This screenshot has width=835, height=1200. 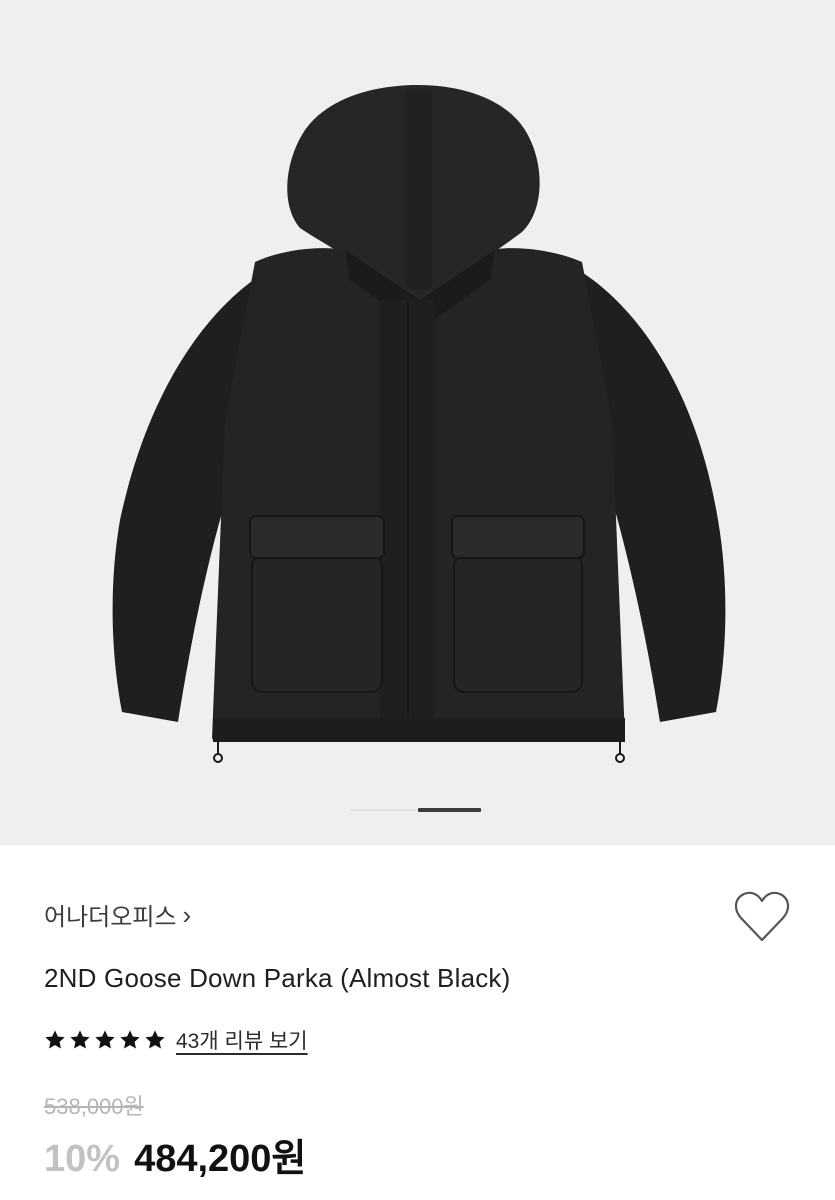 I want to click on rating-row: 43개 리뷰 보기, so click(x=176, y=1040).